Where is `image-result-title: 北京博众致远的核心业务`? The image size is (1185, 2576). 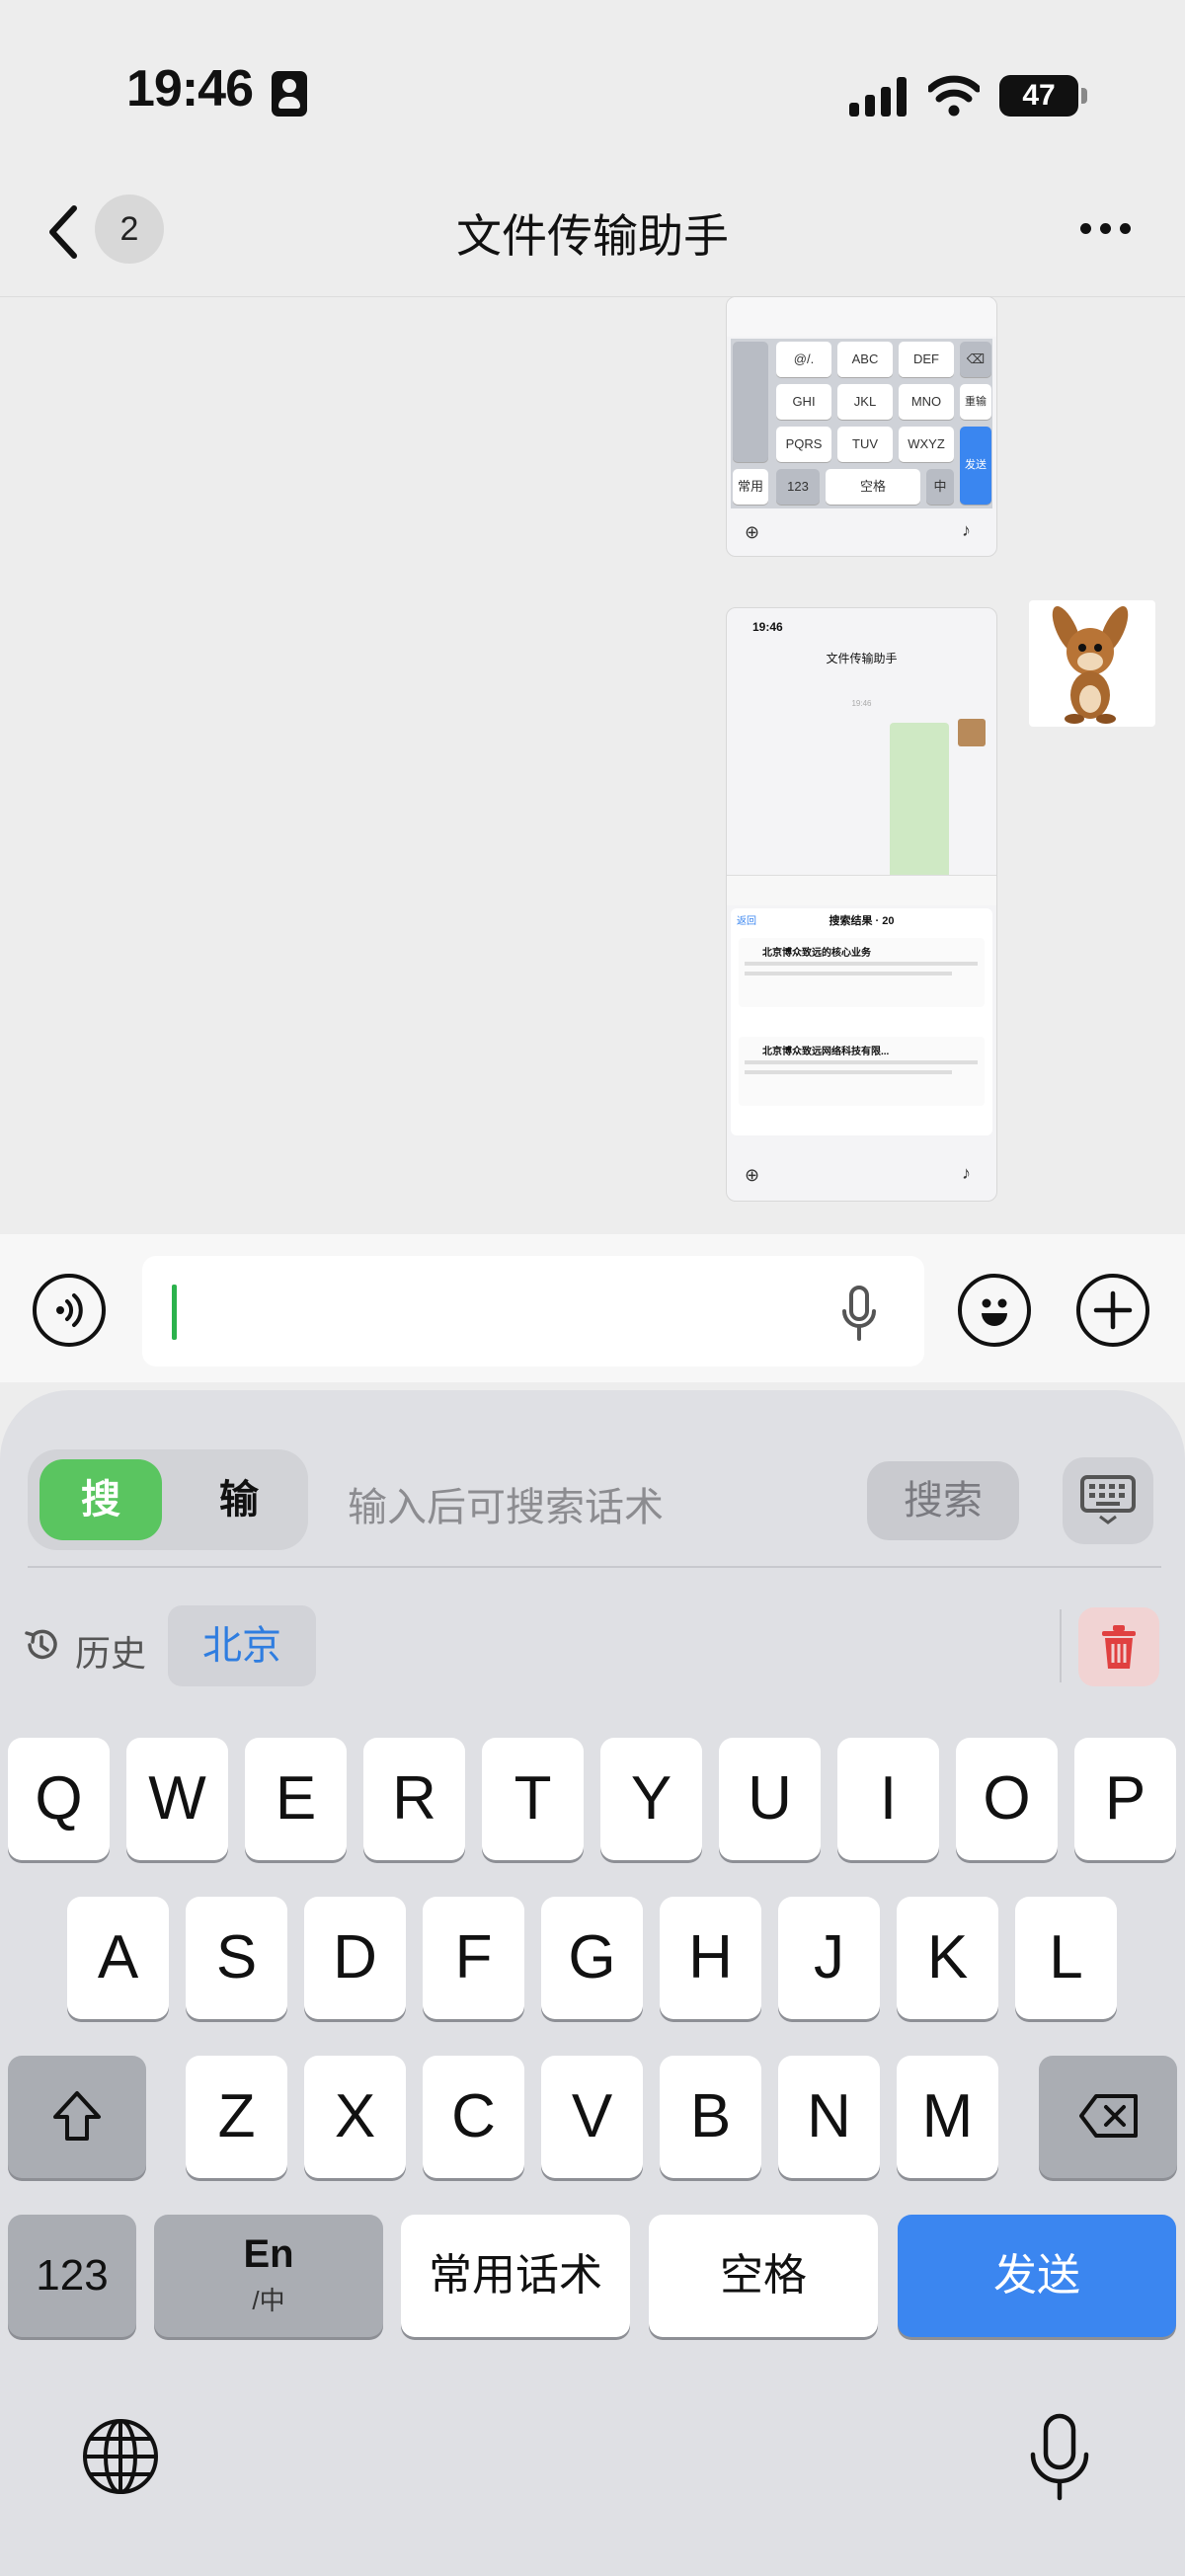
image-result-title: 北京博众致远的核心业务 is located at coordinates (817, 953).